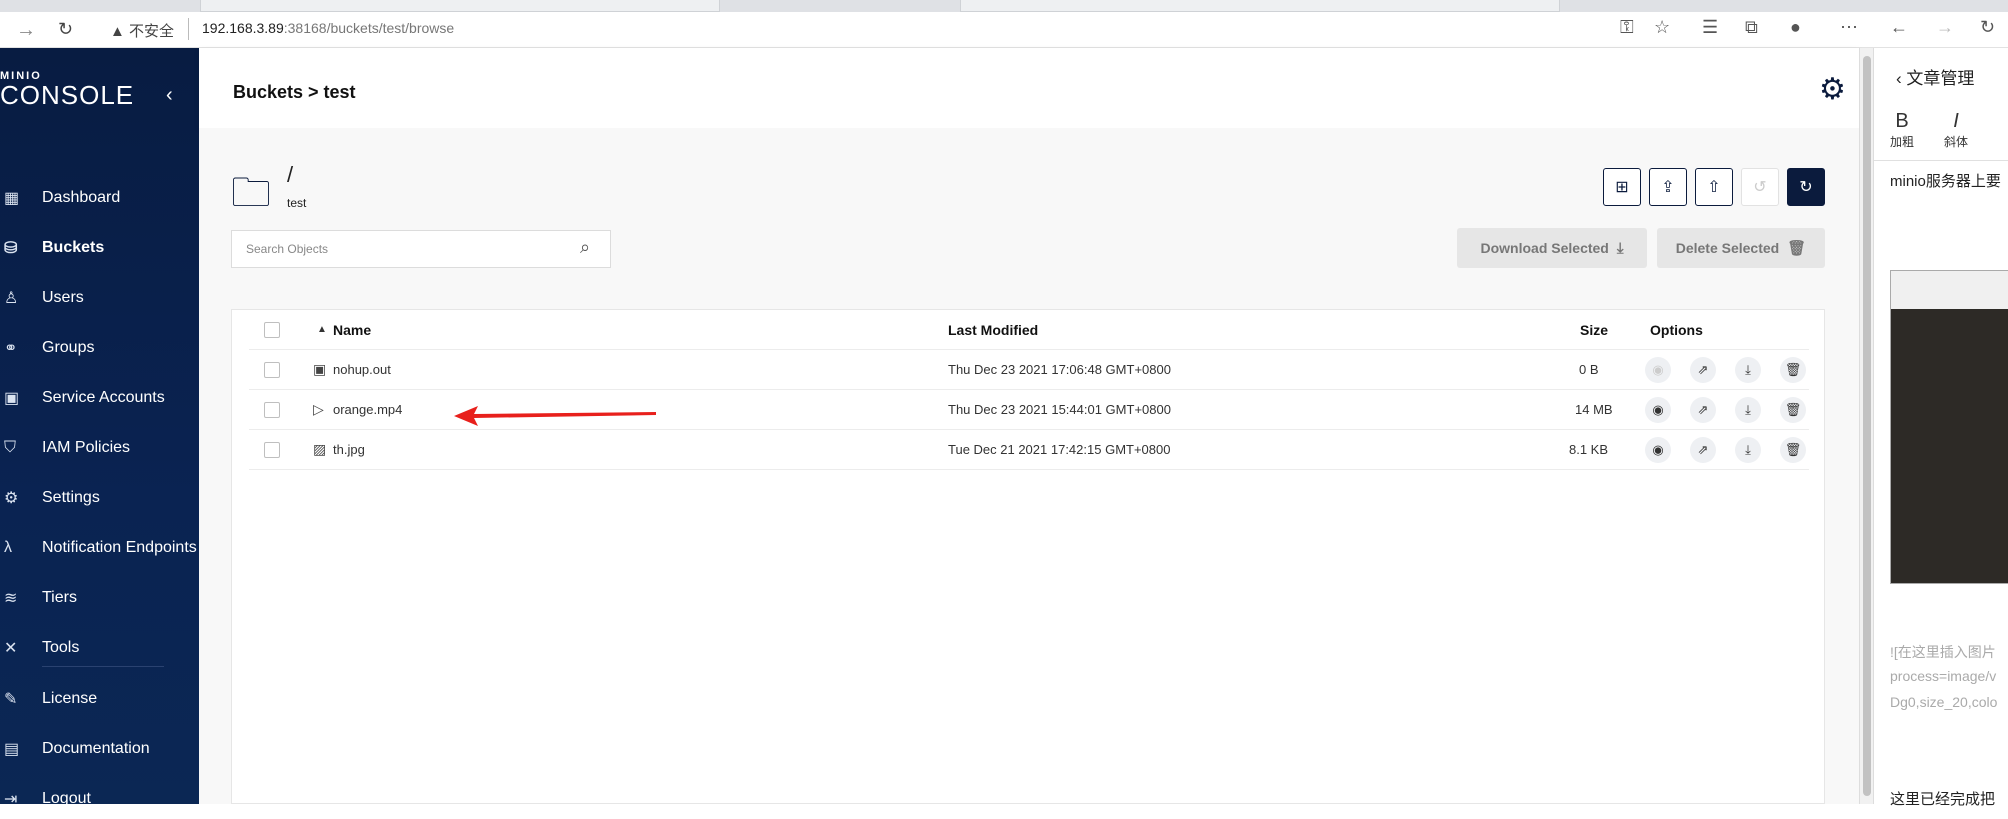  What do you see at coordinates (1594, 330) in the screenshot?
I see `column-size: Size` at bounding box center [1594, 330].